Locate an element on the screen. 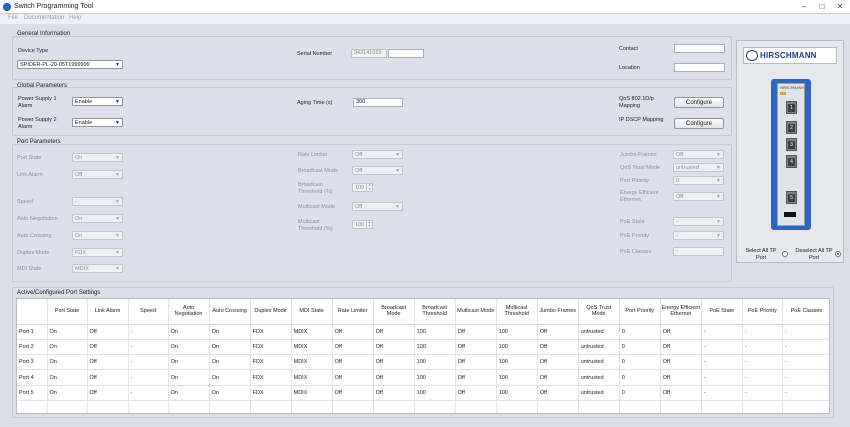 This screenshot has width=850, height=427. column-header: QoS Trust Mode is located at coordinates (599, 312).